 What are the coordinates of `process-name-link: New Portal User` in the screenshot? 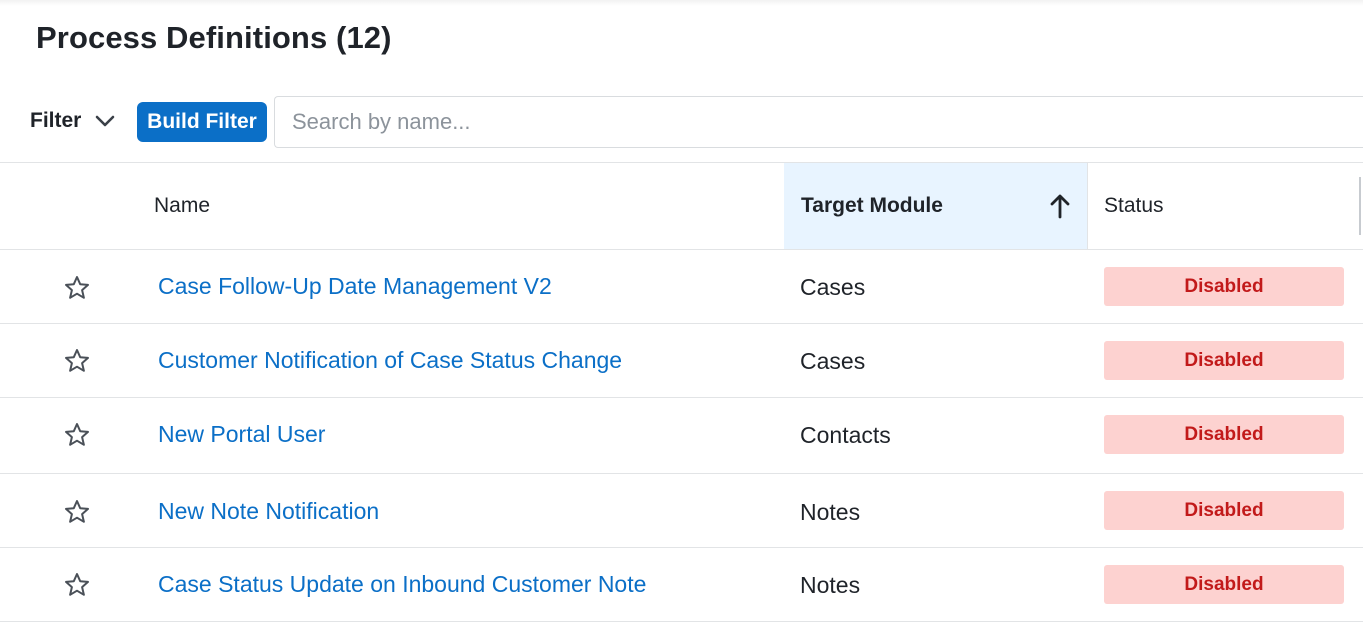 It's located at (241, 434).